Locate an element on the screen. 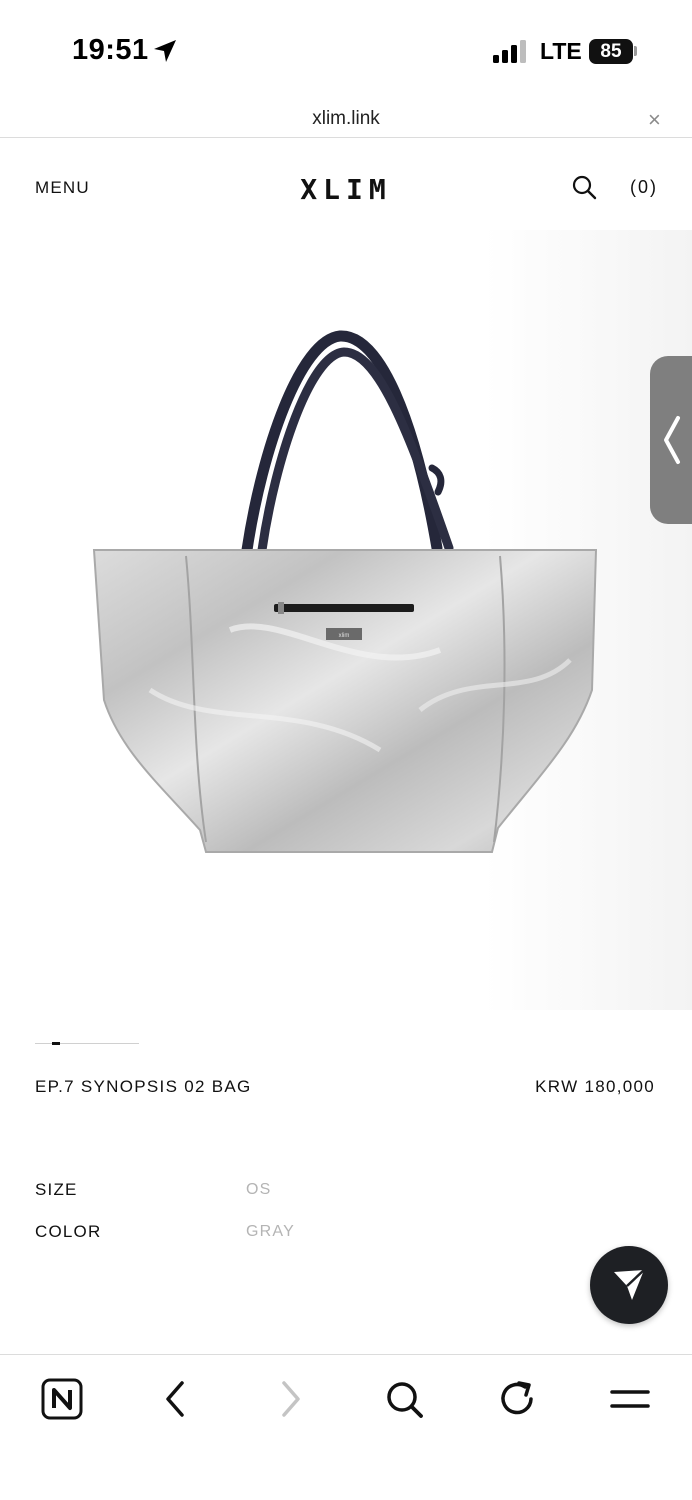  signal-bars-icon is located at coordinates (509, 51).